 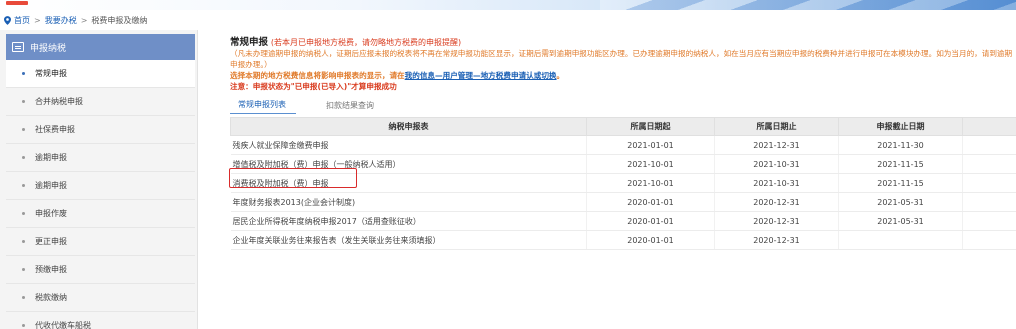 What do you see at coordinates (51, 241) in the screenshot?
I see `sidebar-item-label: 更正申报` at bounding box center [51, 241].